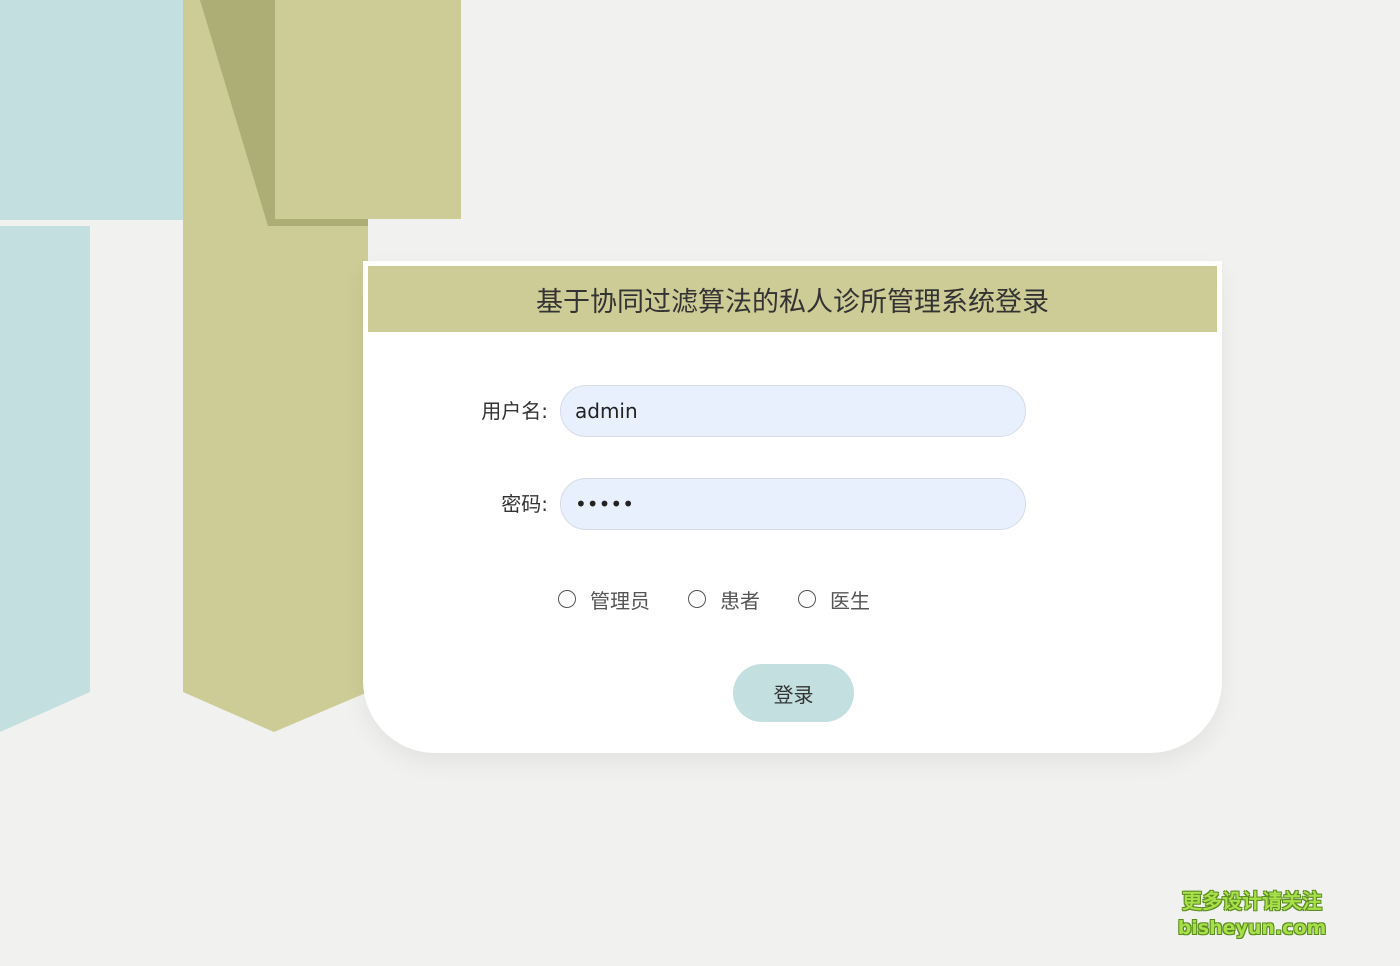 The height and width of the screenshot is (966, 1400). I want to click on username-row: 用户名:, so click(792, 411).